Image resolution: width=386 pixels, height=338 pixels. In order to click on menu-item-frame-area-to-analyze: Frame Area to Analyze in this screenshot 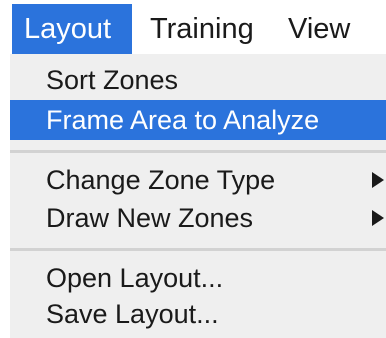, I will do `click(198, 120)`.